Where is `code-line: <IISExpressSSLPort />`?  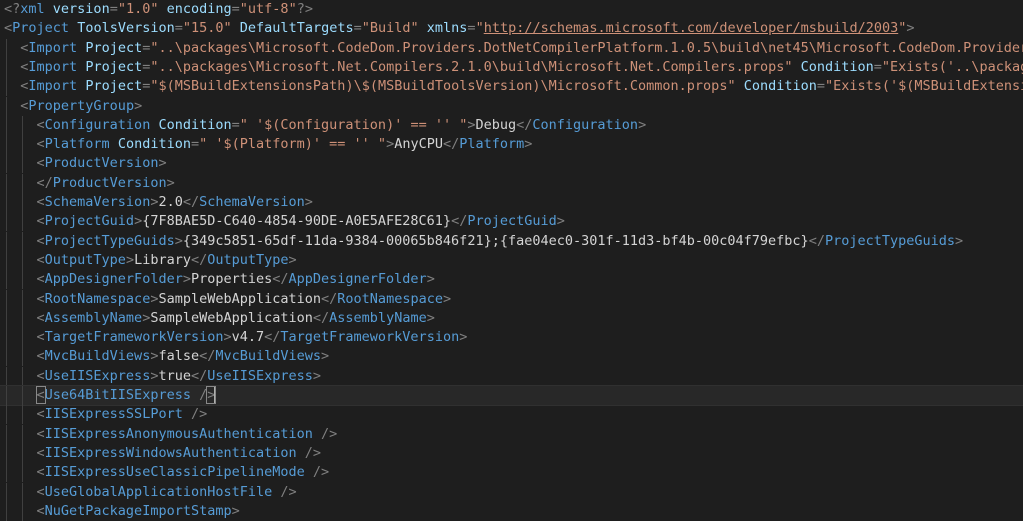 code-line: <IISExpressSSLPort /> is located at coordinates (511, 415).